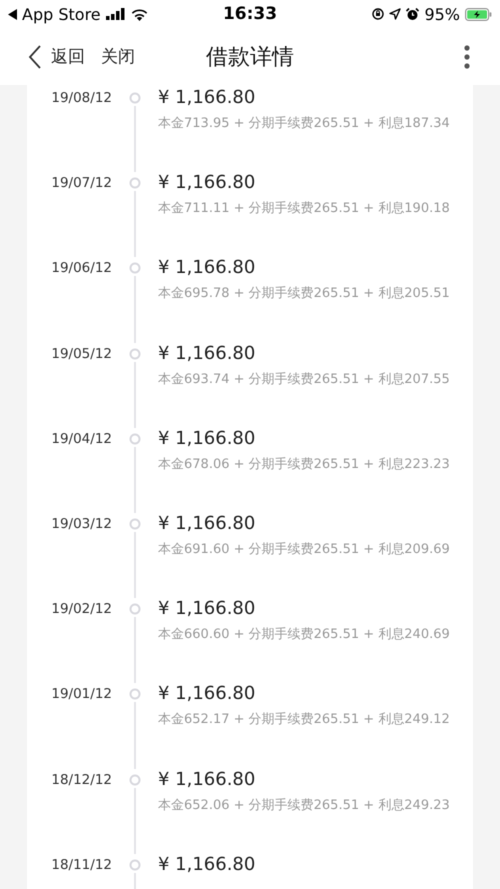 This screenshot has width=500, height=889. What do you see at coordinates (250, 14) in the screenshot?
I see `clock-time: 16:33` at bounding box center [250, 14].